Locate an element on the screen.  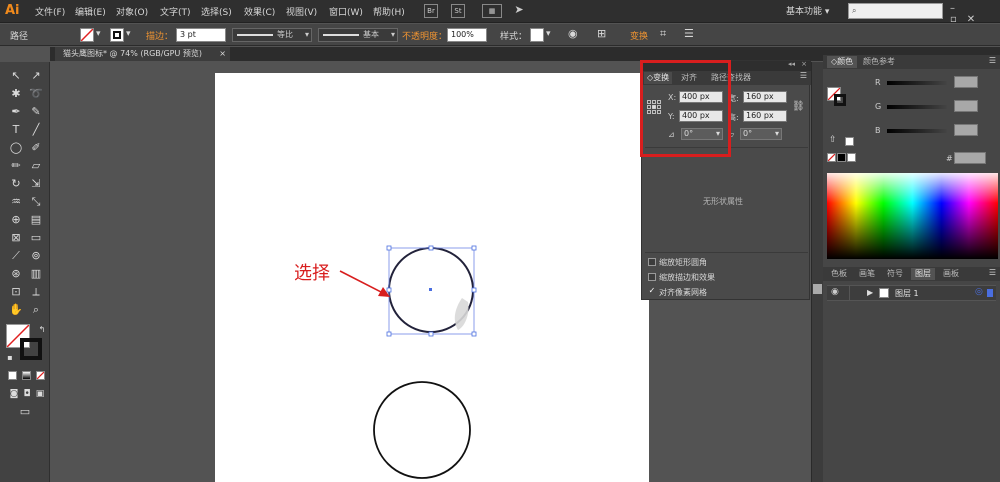
target-icon: ◎ is located at coordinates (979, 292).